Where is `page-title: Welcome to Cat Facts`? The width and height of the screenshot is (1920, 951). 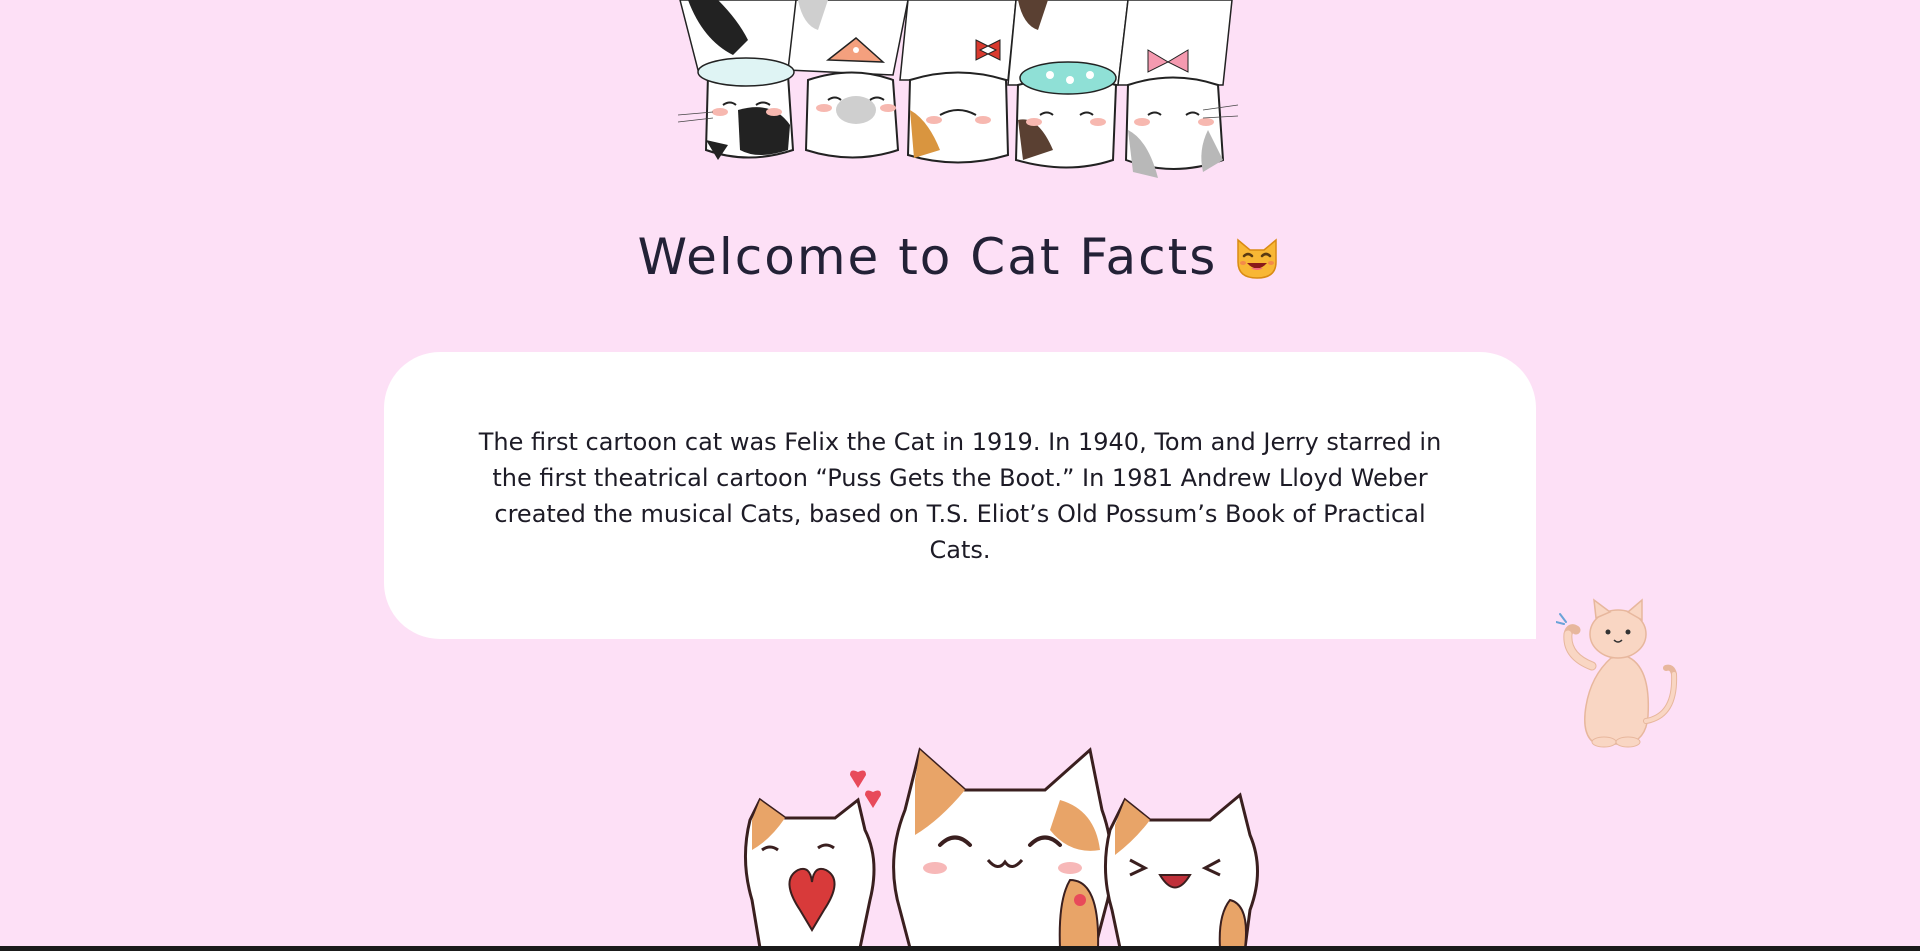
page-title: Welcome to Cat Facts is located at coordinates (927, 257).